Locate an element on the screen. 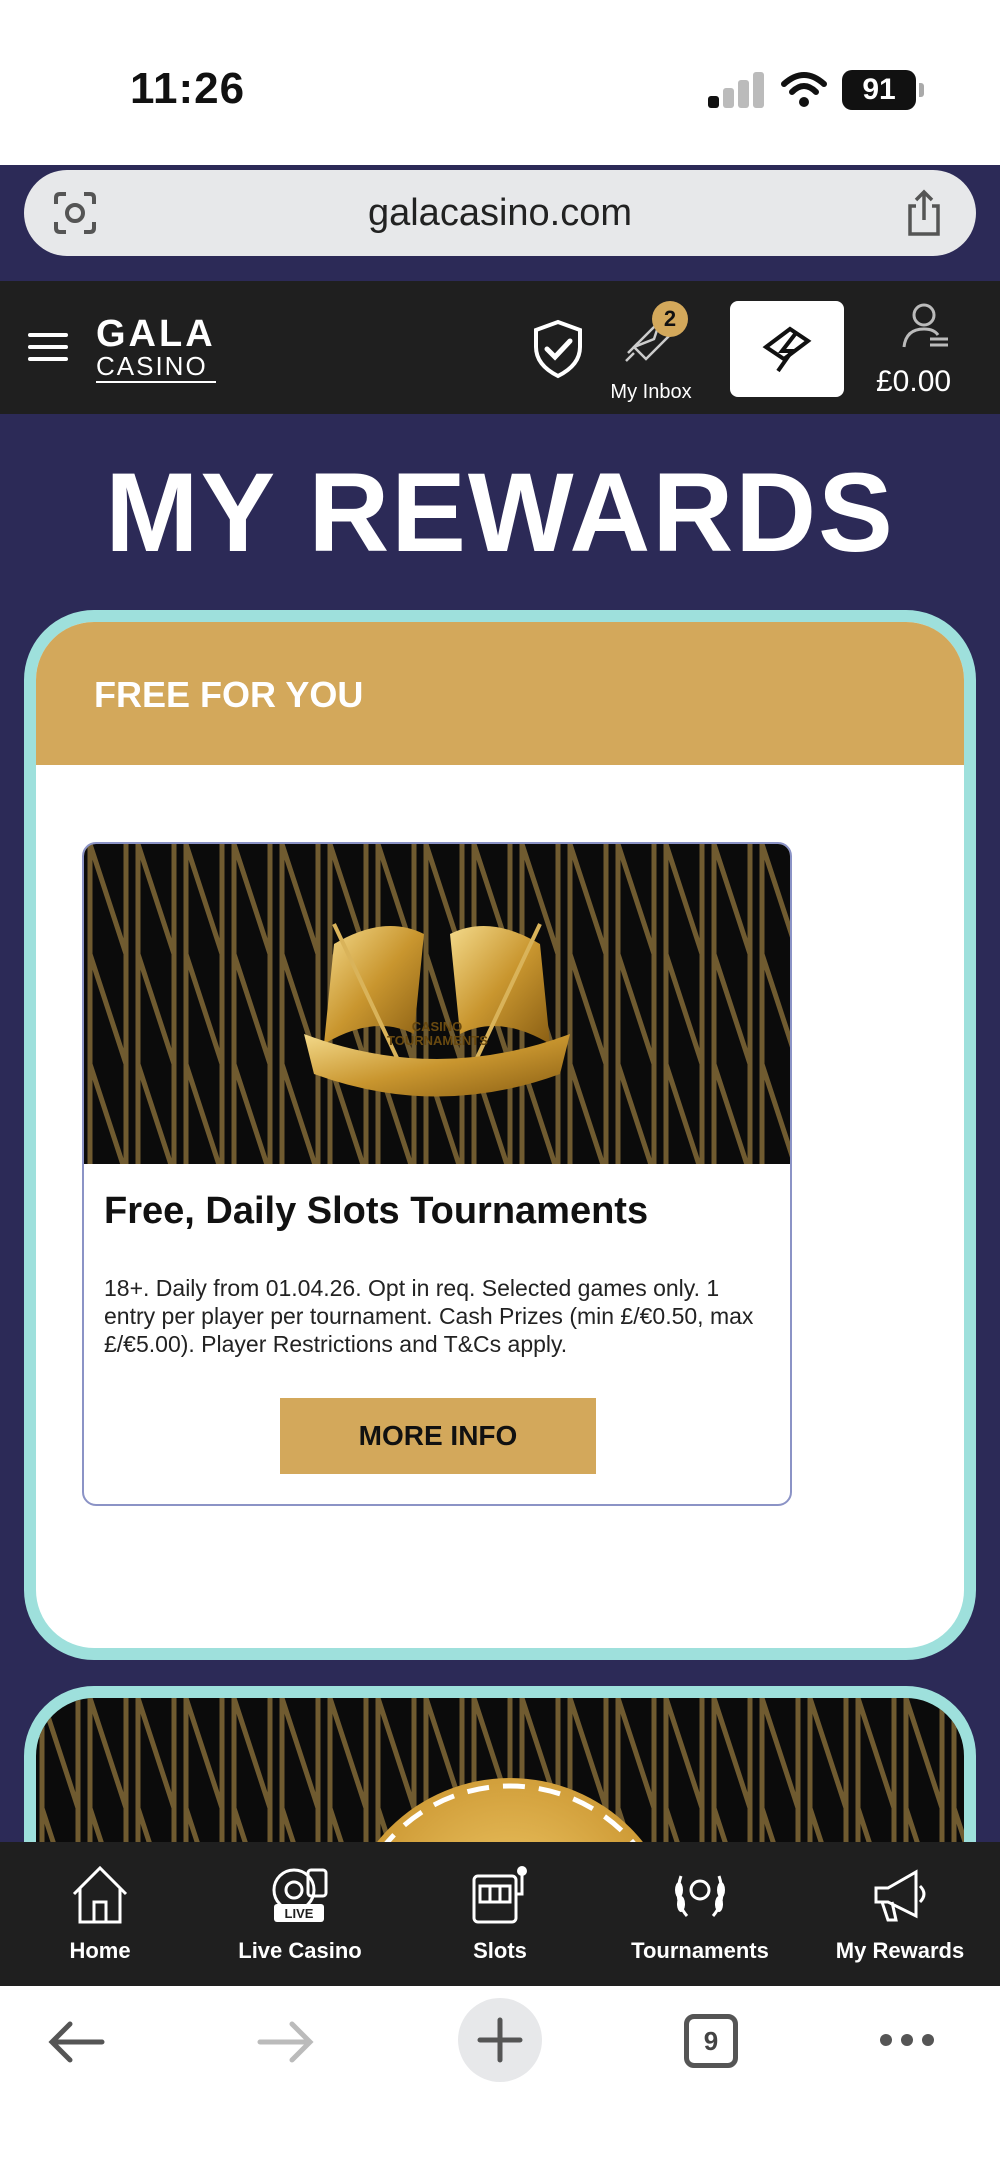  more-options-icon is located at coordinates (907, 2040).